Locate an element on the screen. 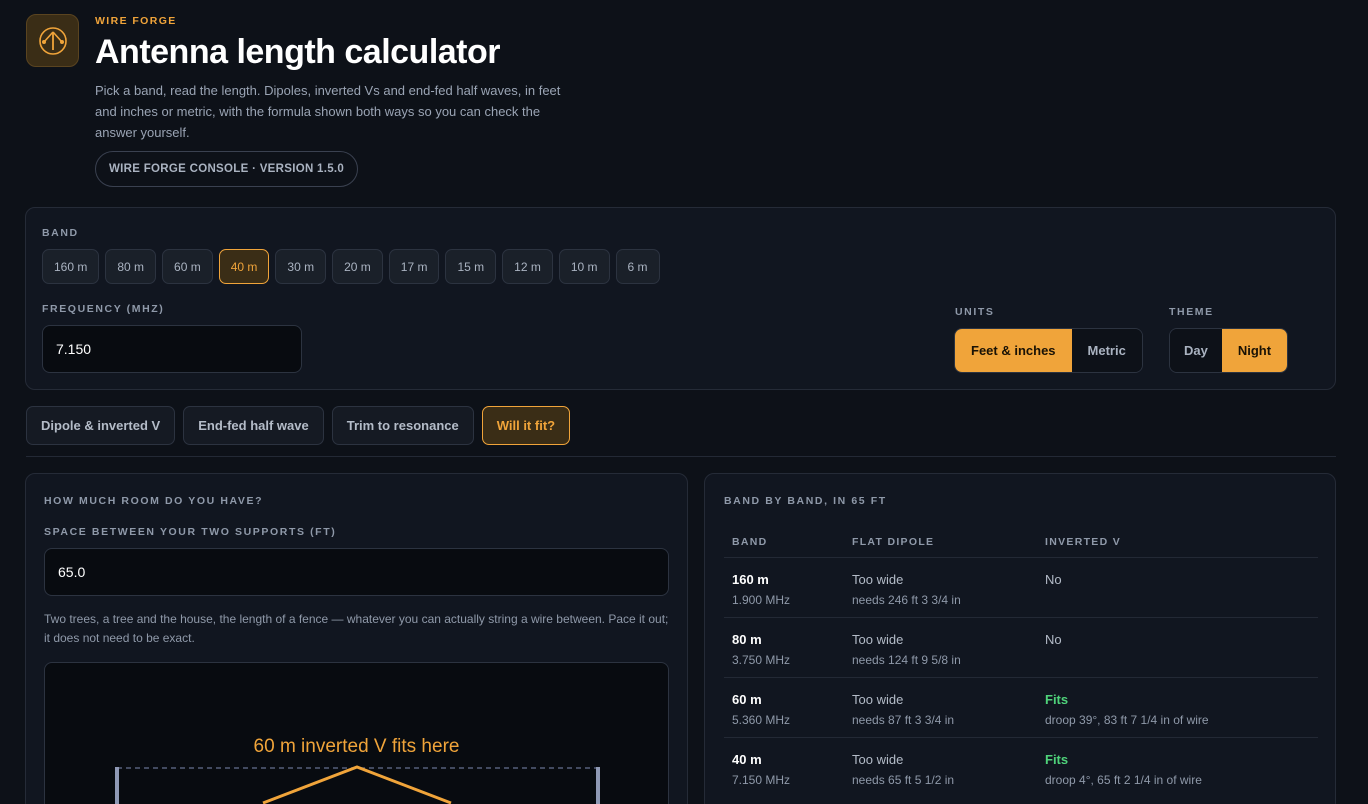  band-button-80m: 80 m is located at coordinates (131, 266).